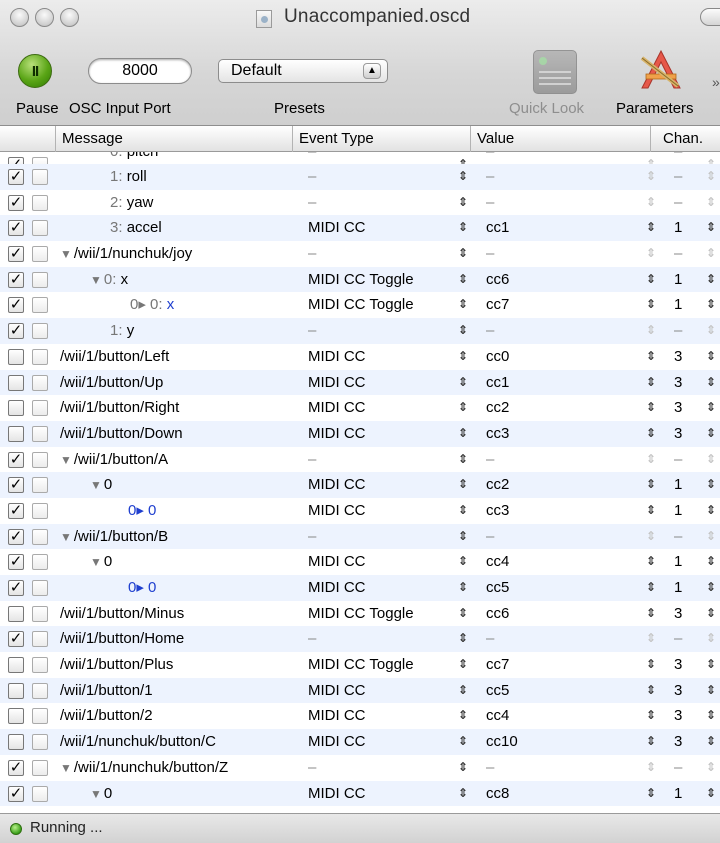 Image resolution: width=720 pixels, height=843 pixels. I want to click on message-cell: ▼/wii/1/nunchuk/joy, so click(126, 254).